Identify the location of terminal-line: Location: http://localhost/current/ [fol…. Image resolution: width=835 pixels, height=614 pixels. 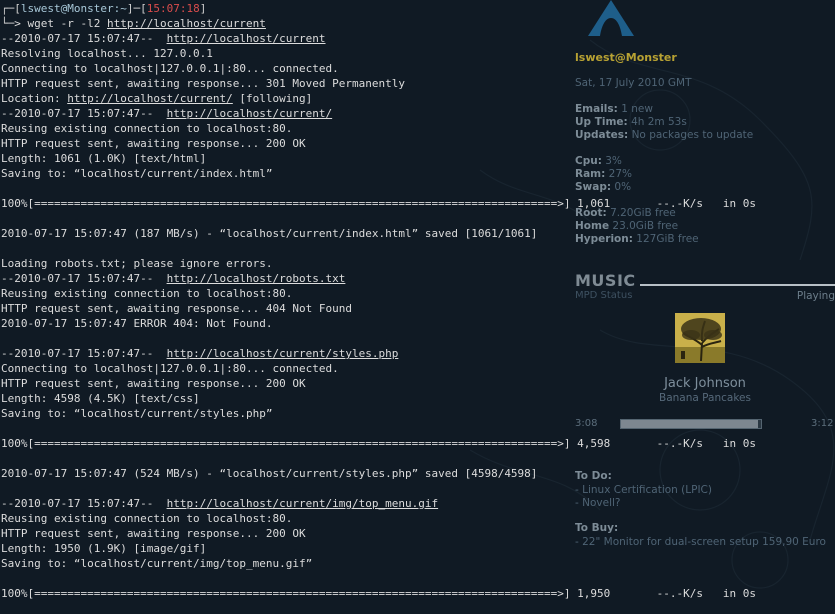
(157, 98).